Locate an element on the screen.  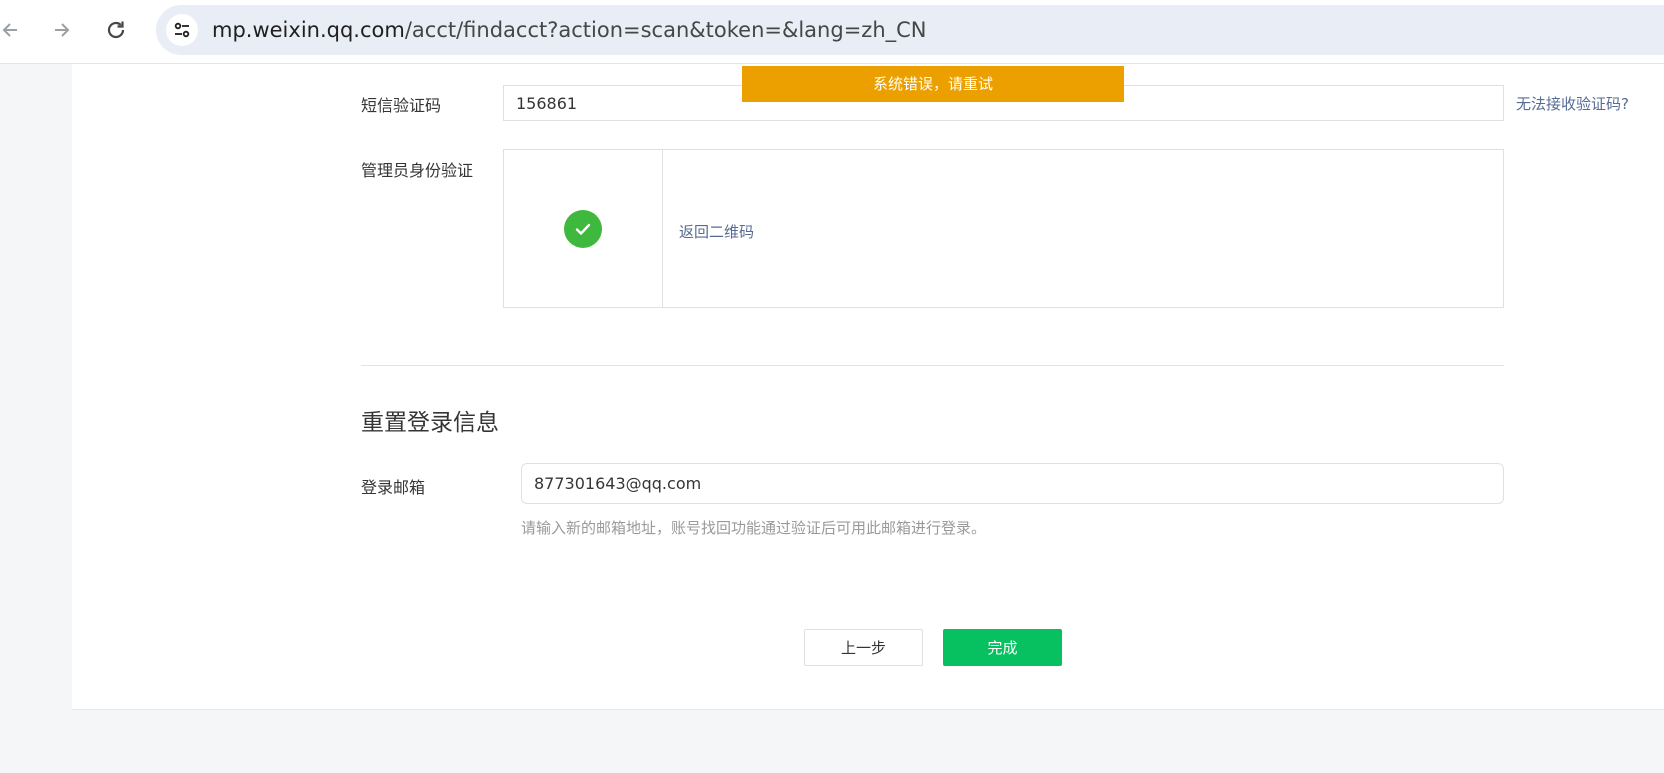
check-circle-icon is located at coordinates (583, 228).